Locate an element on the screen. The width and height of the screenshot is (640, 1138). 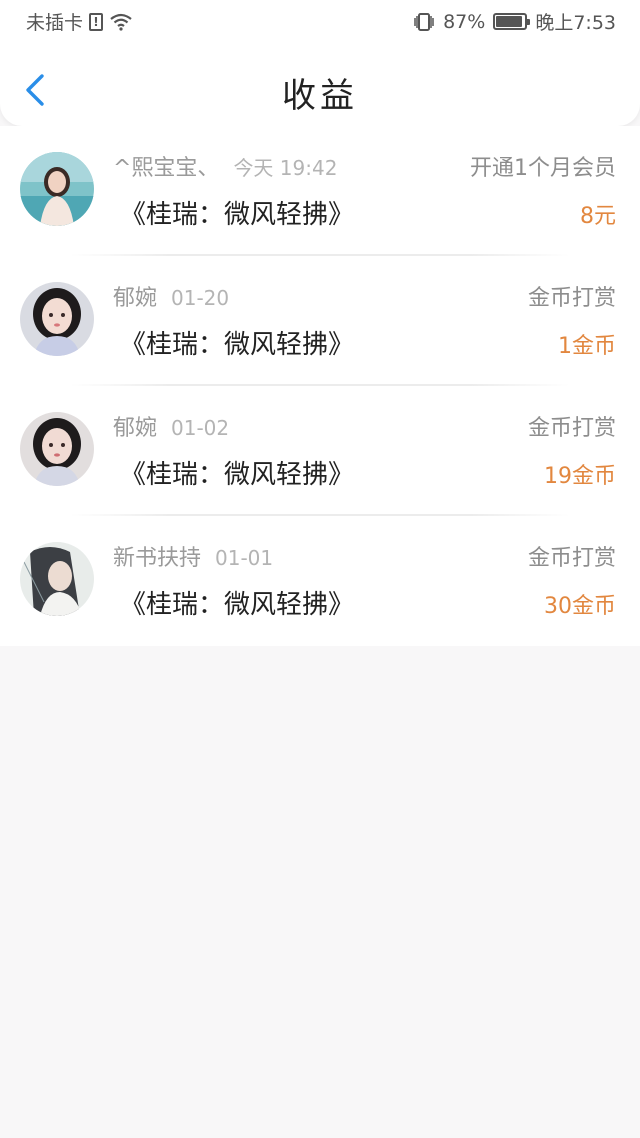
status-bar: 未插卡 ! 87% 晚上7:53 is located at coordinates (320, 22).